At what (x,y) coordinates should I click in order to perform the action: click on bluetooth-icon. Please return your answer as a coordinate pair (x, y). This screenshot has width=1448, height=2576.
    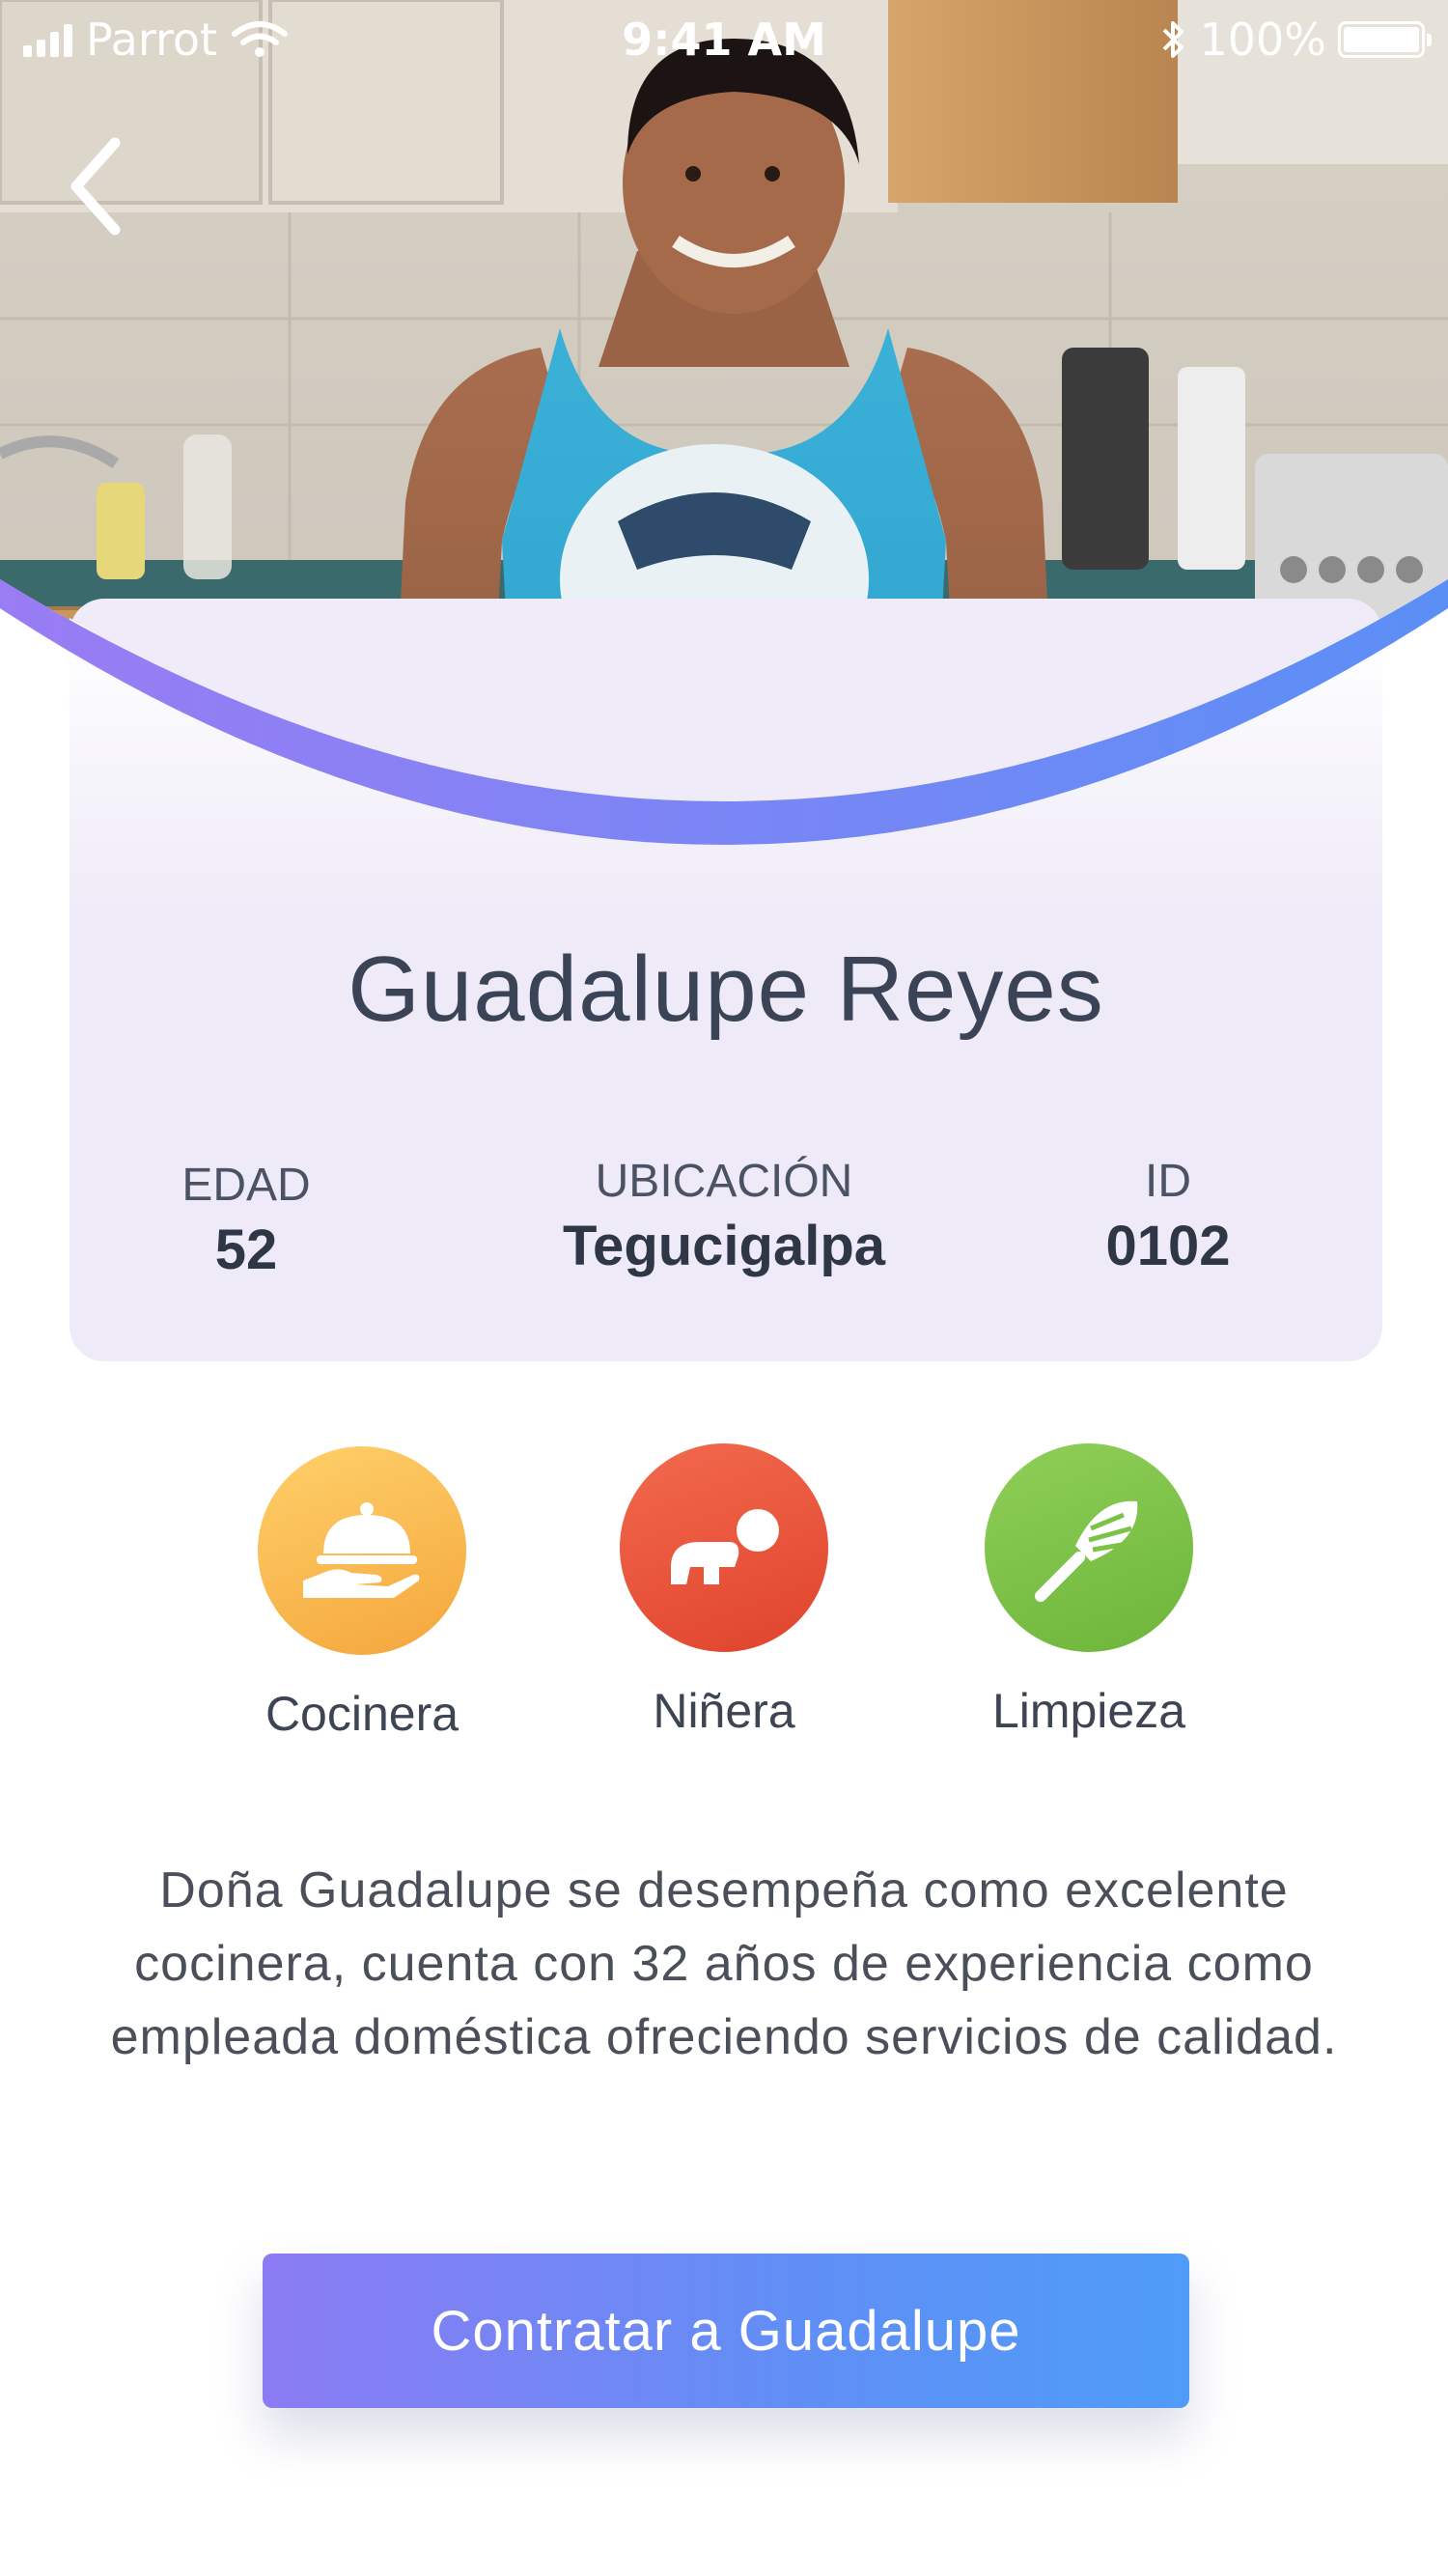
    Looking at the image, I should click on (1174, 40).